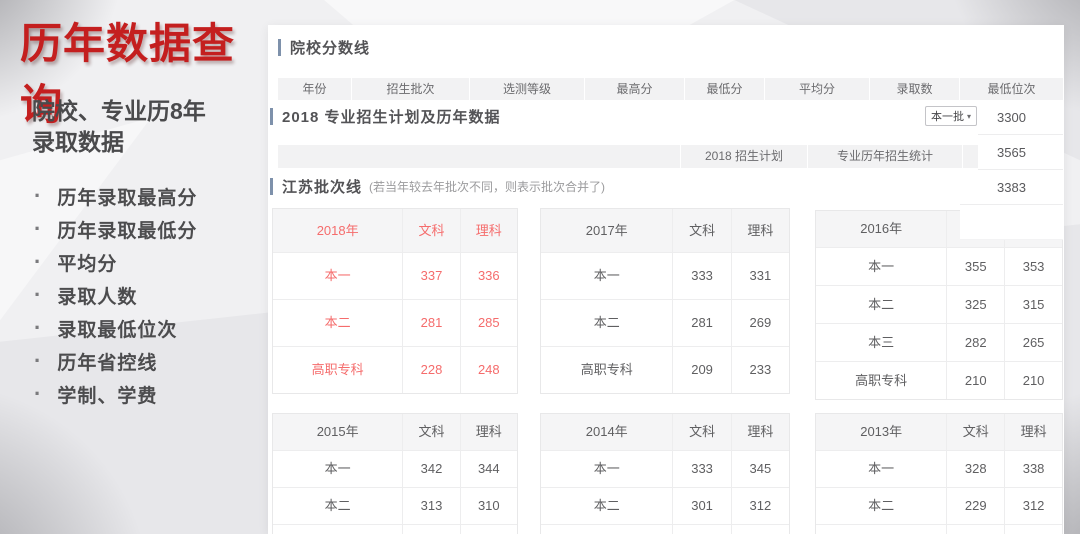  Describe the element at coordinates (1011, 89) in the screenshot. I see `scoreline-column-header: 最低位次` at that location.